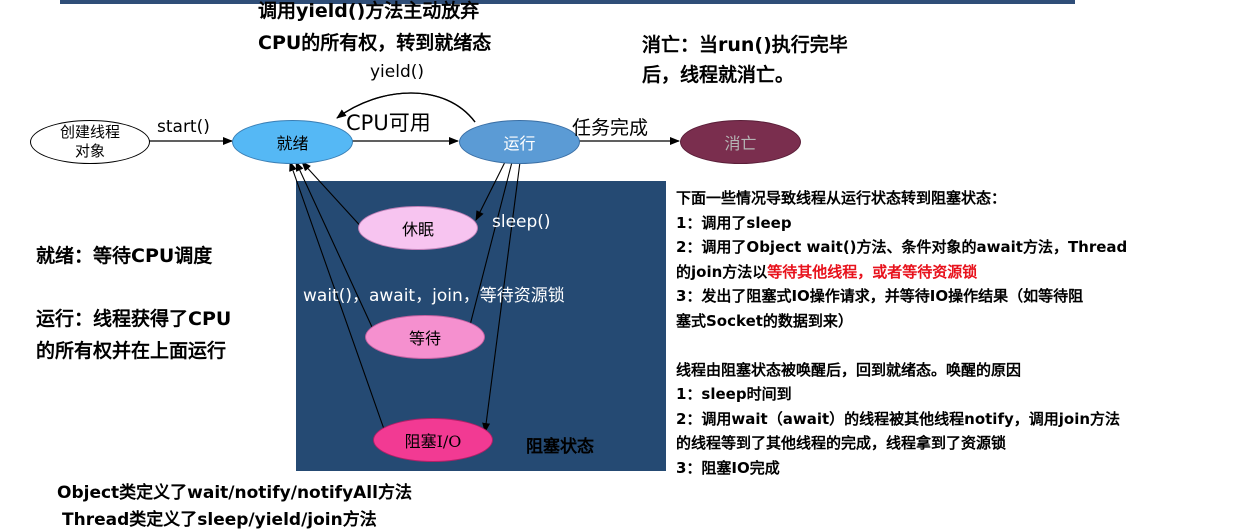 This screenshot has width=1248, height=532. Describe the element at coordinates (124, 256) in the screenshot. I see `ready-note: 就绪：等待CPU调度` at that location.